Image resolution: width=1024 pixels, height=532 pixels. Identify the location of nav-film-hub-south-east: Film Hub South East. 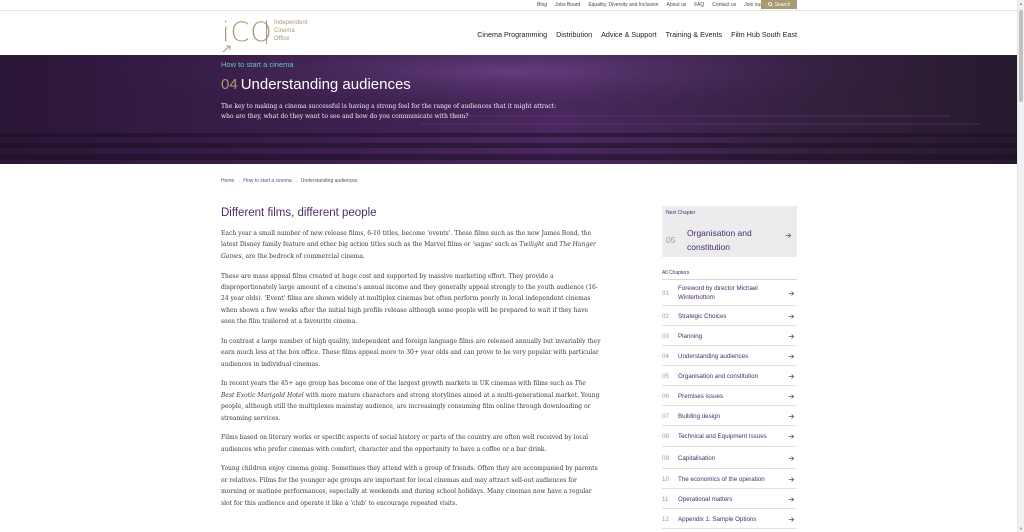
(764, 34).